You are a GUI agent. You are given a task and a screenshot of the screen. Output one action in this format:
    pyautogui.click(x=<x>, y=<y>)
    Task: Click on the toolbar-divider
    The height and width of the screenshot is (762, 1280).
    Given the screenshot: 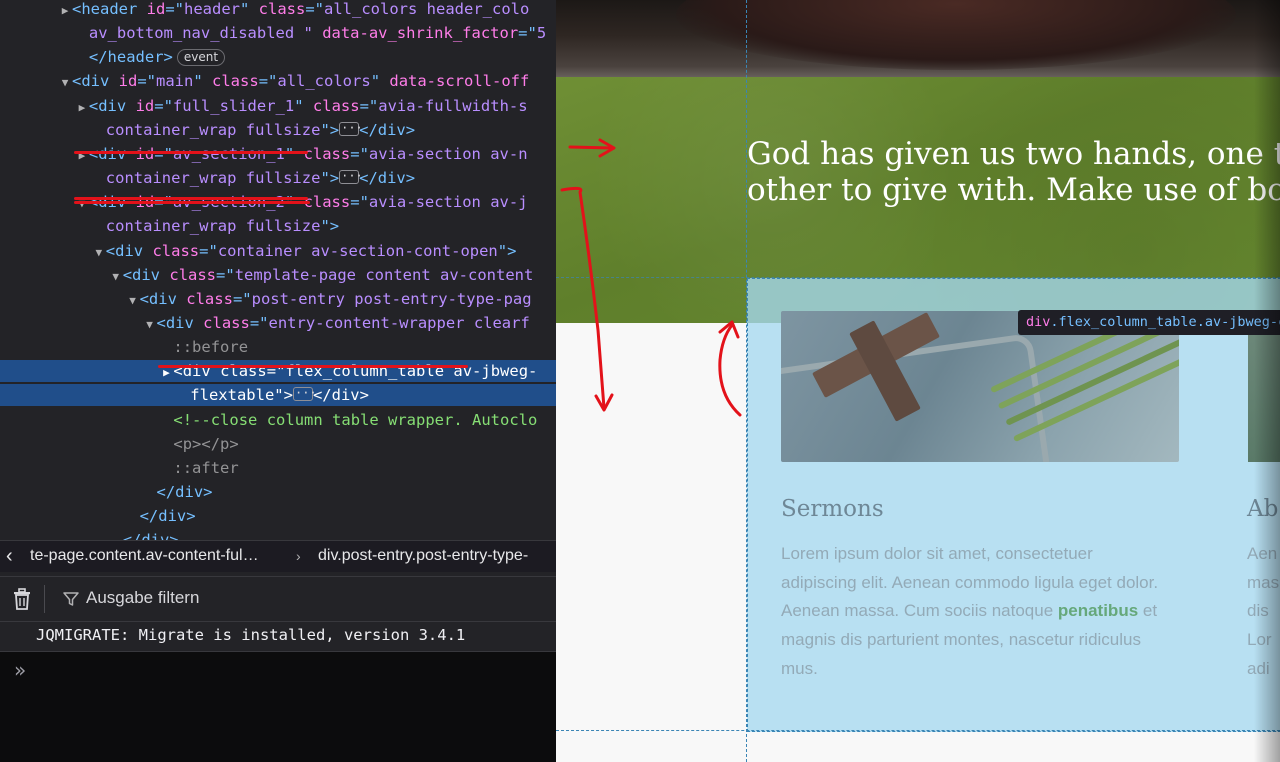 What is the action you would take?
    pyautogui.click(x=44, y=599)
    